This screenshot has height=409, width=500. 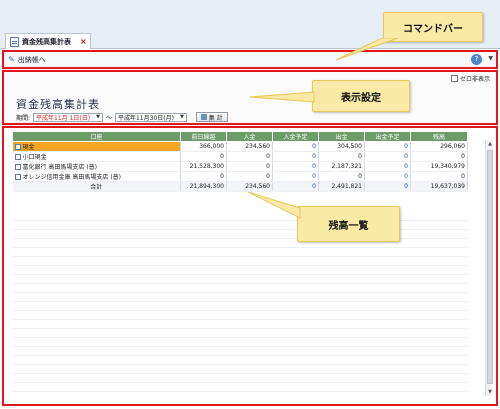 What do you see at coordinates (60, 167) in the screenshot?
I see `account-name: 富化銀行 高田馬場支店 (普)` at bounding box center [60, 167].